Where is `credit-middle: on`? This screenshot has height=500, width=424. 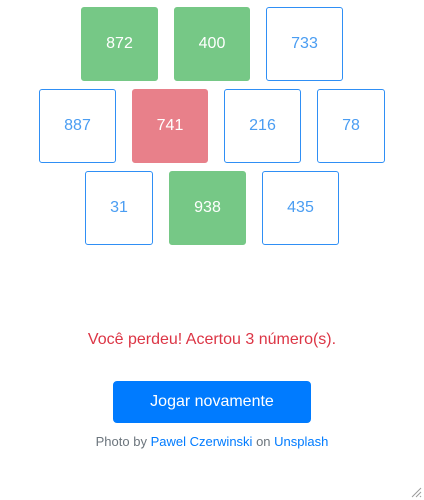
credit-middle: on is located at coordinates (263, 441).